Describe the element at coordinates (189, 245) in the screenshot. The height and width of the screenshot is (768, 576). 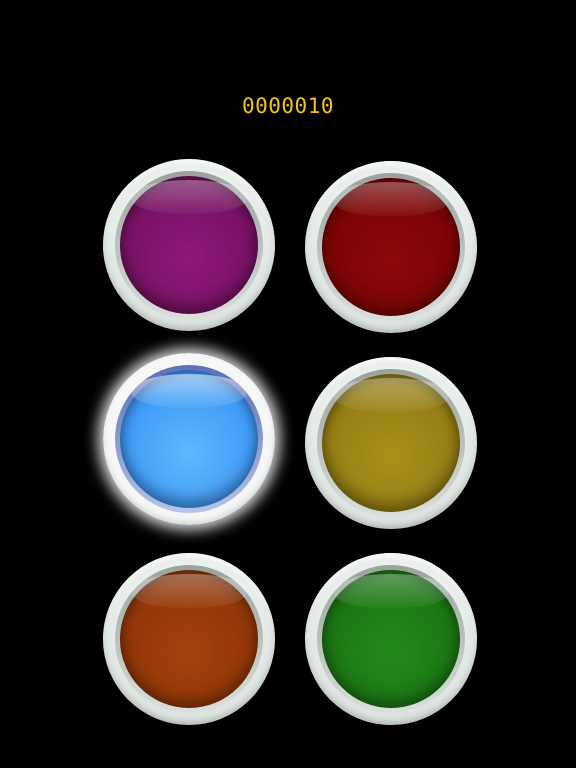
I see `purple-button` at that location.